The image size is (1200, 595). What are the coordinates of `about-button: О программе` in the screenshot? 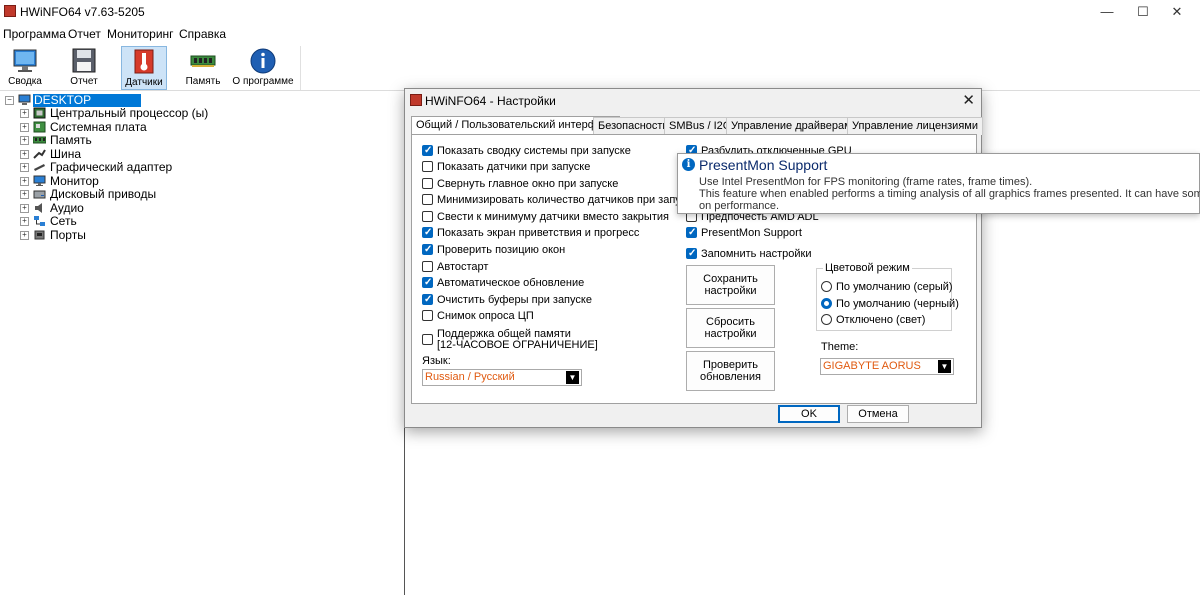 It's located at (263, 68).